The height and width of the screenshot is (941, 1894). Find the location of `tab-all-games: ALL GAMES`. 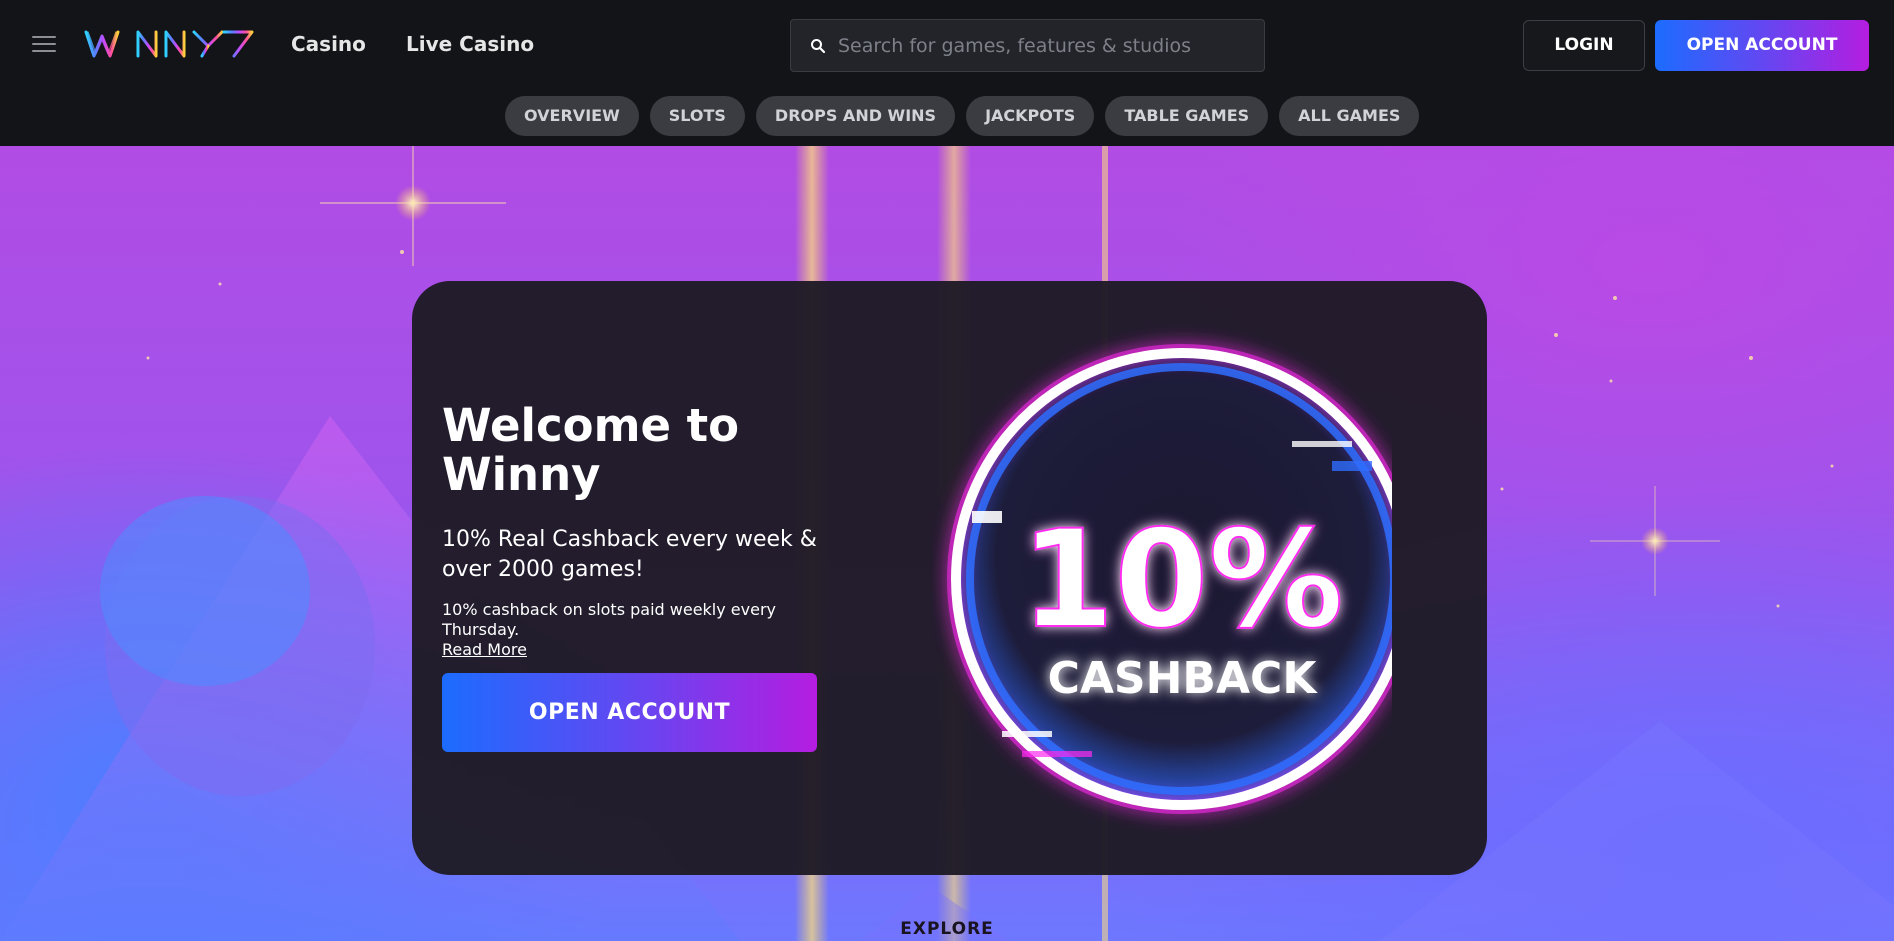

tab-all-games: ALL GAMES is located at coordinates (1349, 116).